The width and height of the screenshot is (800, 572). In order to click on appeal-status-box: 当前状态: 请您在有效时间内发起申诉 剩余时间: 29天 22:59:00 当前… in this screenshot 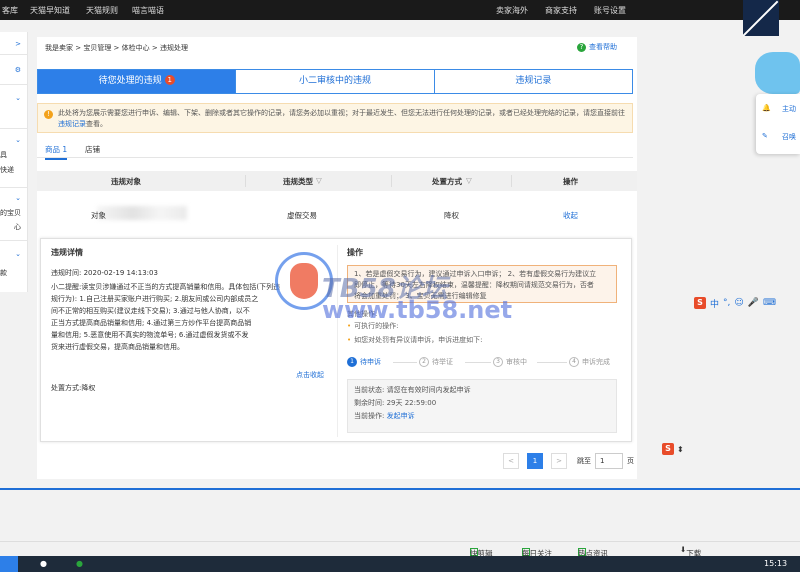, I will do `click(482, 406)`.